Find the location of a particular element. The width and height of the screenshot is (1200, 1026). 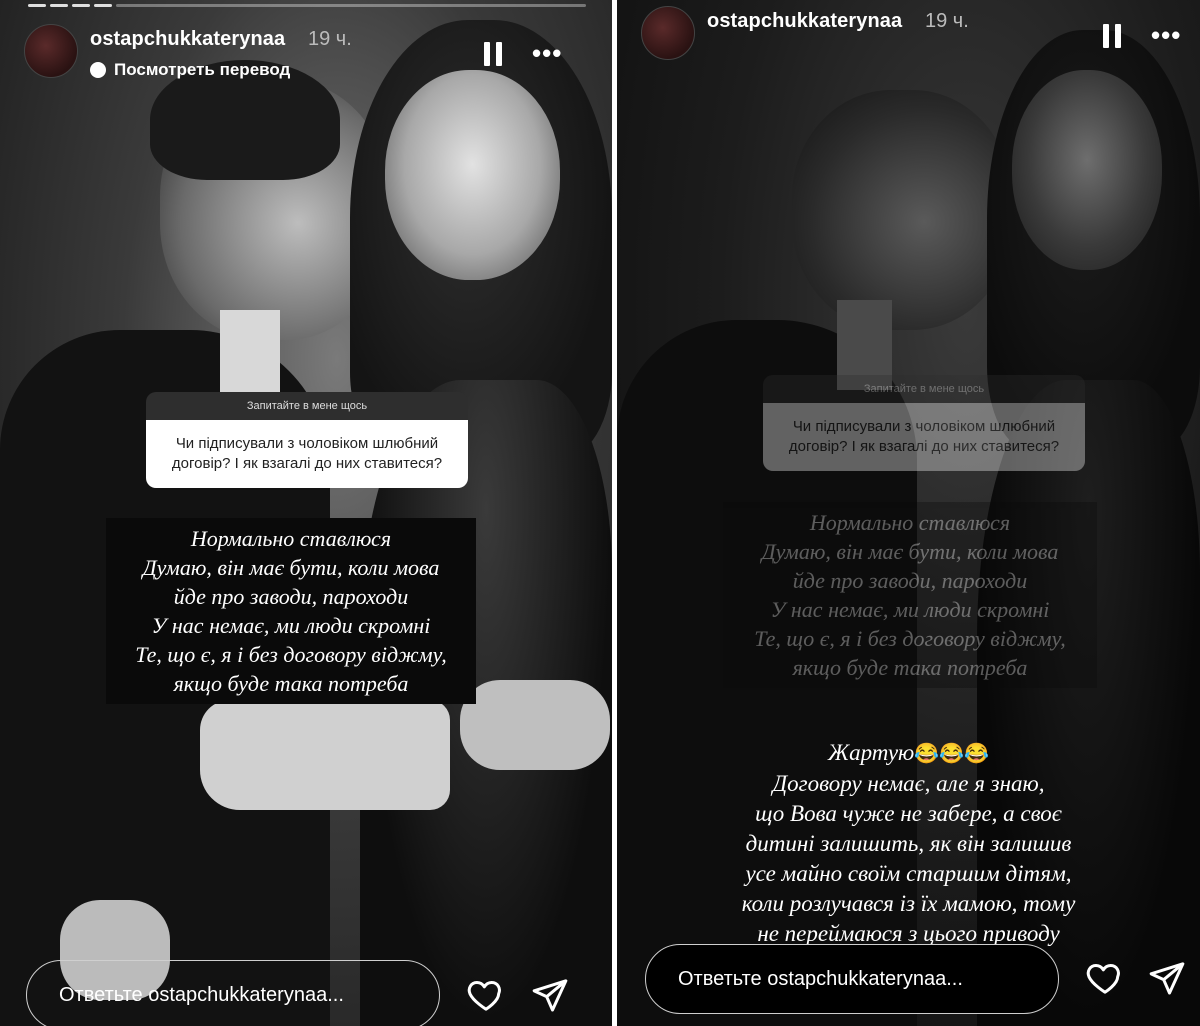

translate-icon is located at coordinates (98, 70).